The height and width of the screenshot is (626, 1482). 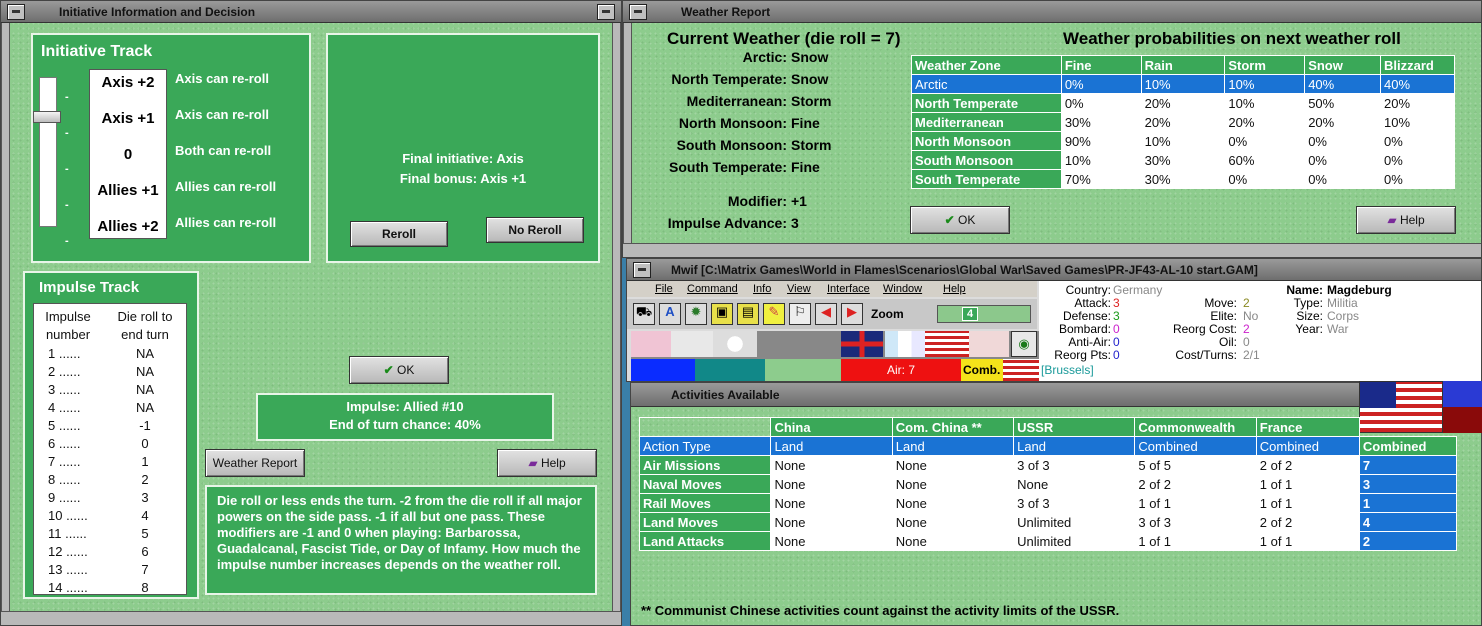 What do you see at coordinates (399, 234) in the screenshot?
I see `reroll-button: Reroll` at bounding box center [399, 234].